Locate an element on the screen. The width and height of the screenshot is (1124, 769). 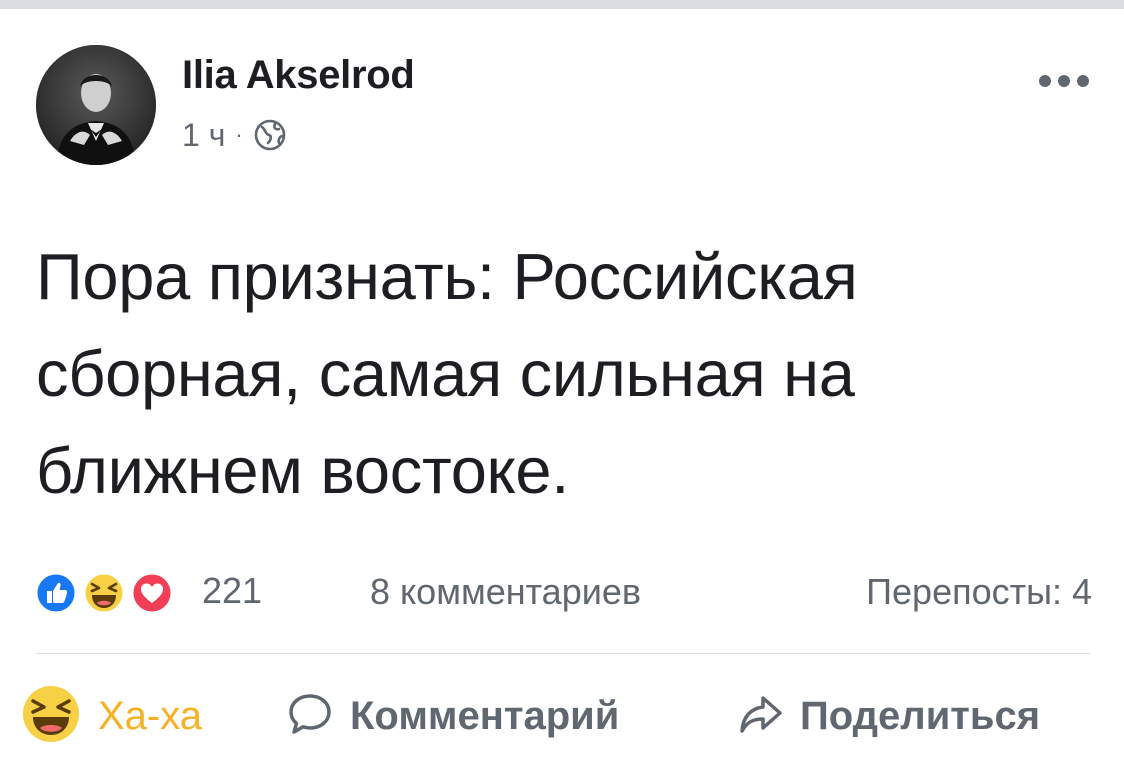
like-reaction-icon is located at coordinates (56, 593).